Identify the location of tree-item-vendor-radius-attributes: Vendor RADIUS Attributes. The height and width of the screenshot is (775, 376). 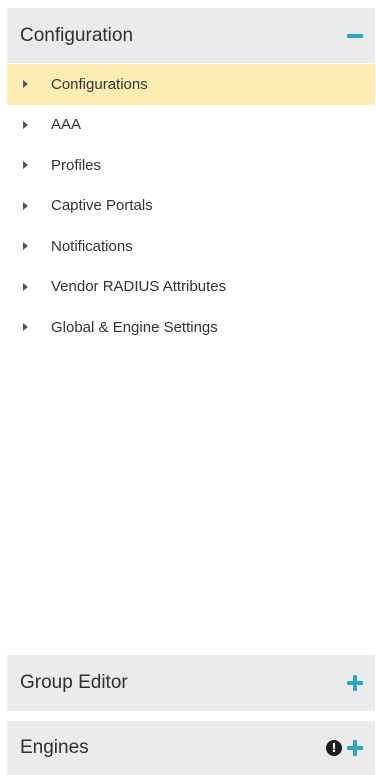
(191, 287).